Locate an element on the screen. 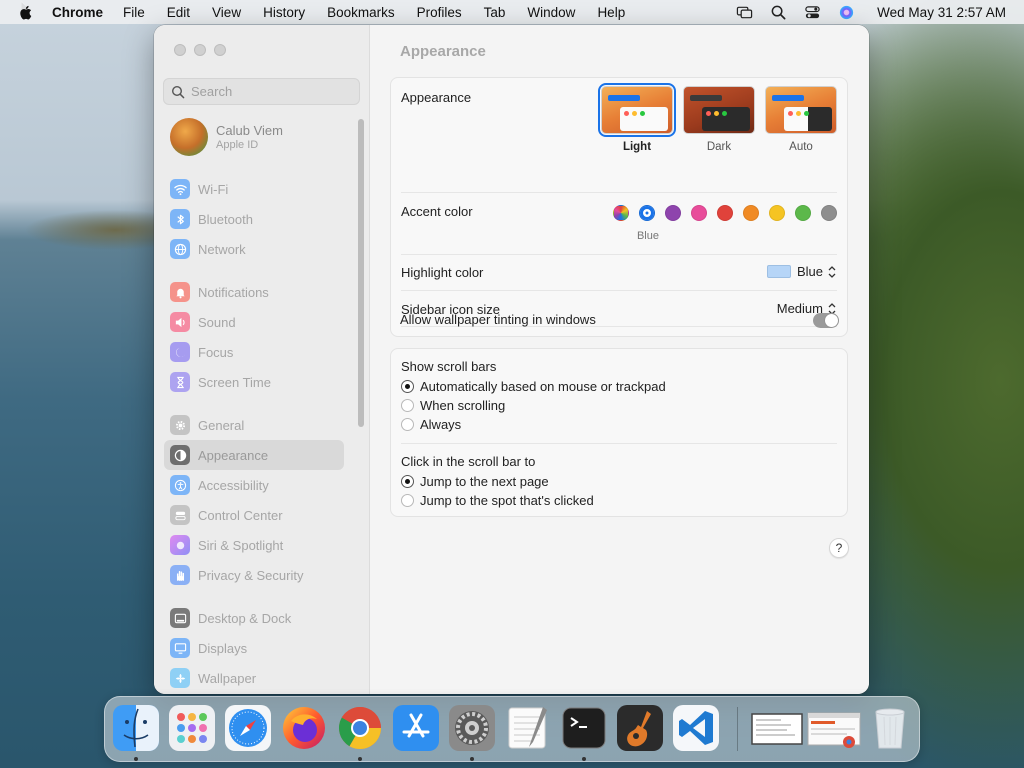  radio-label: Jump to the next page is located at coordinates (484, 481).